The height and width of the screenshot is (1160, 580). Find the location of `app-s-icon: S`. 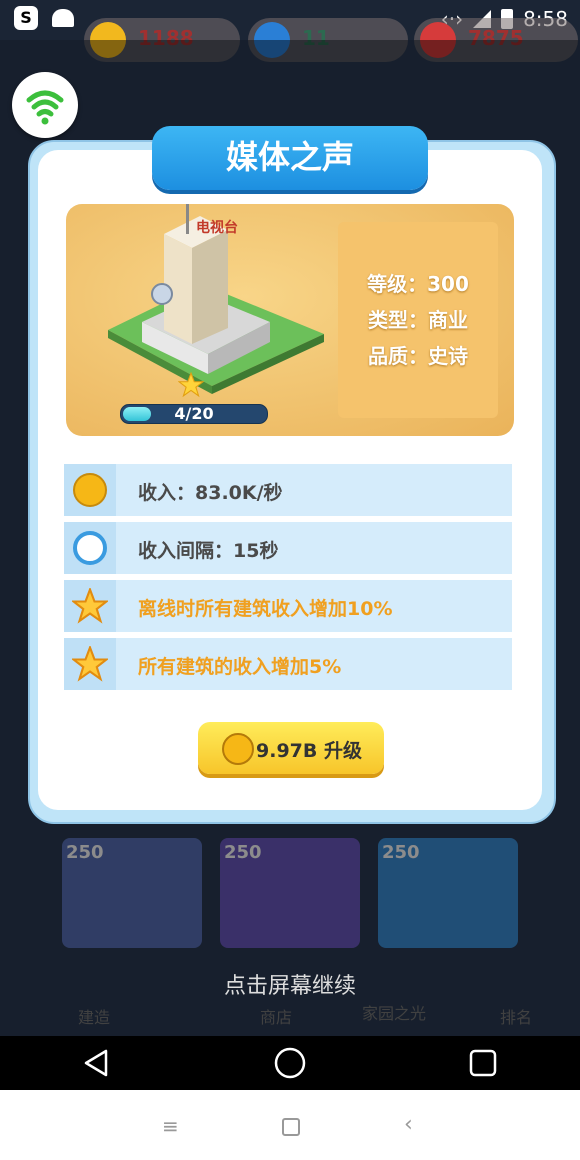

app-s-icon: S is located at coordinates (26, 18).